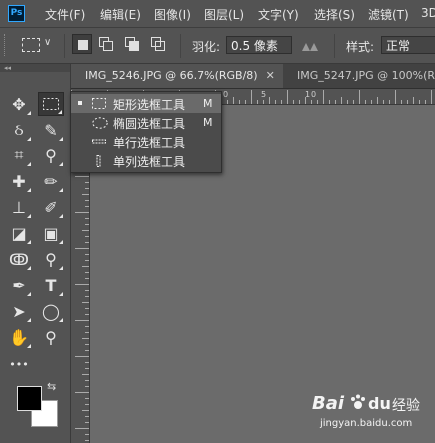 The image size is (435, 443). I want to click on rectangular-marquee-icon, so click(99, 103).